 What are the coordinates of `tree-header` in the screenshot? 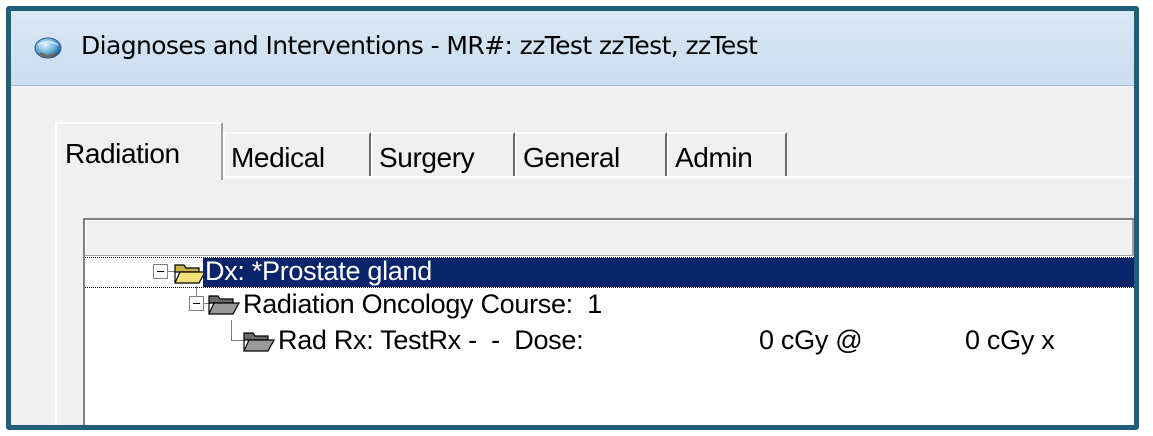 It's located at (609, 238).